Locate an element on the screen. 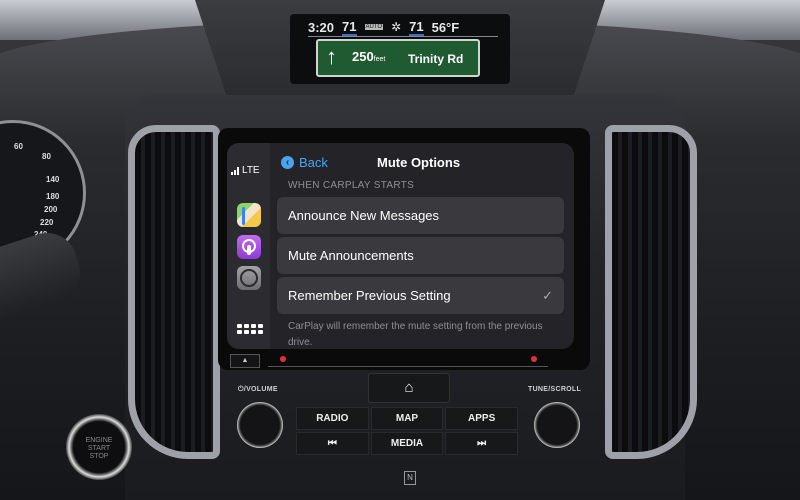  app-grid-icon is located at coordinates (250, 329).